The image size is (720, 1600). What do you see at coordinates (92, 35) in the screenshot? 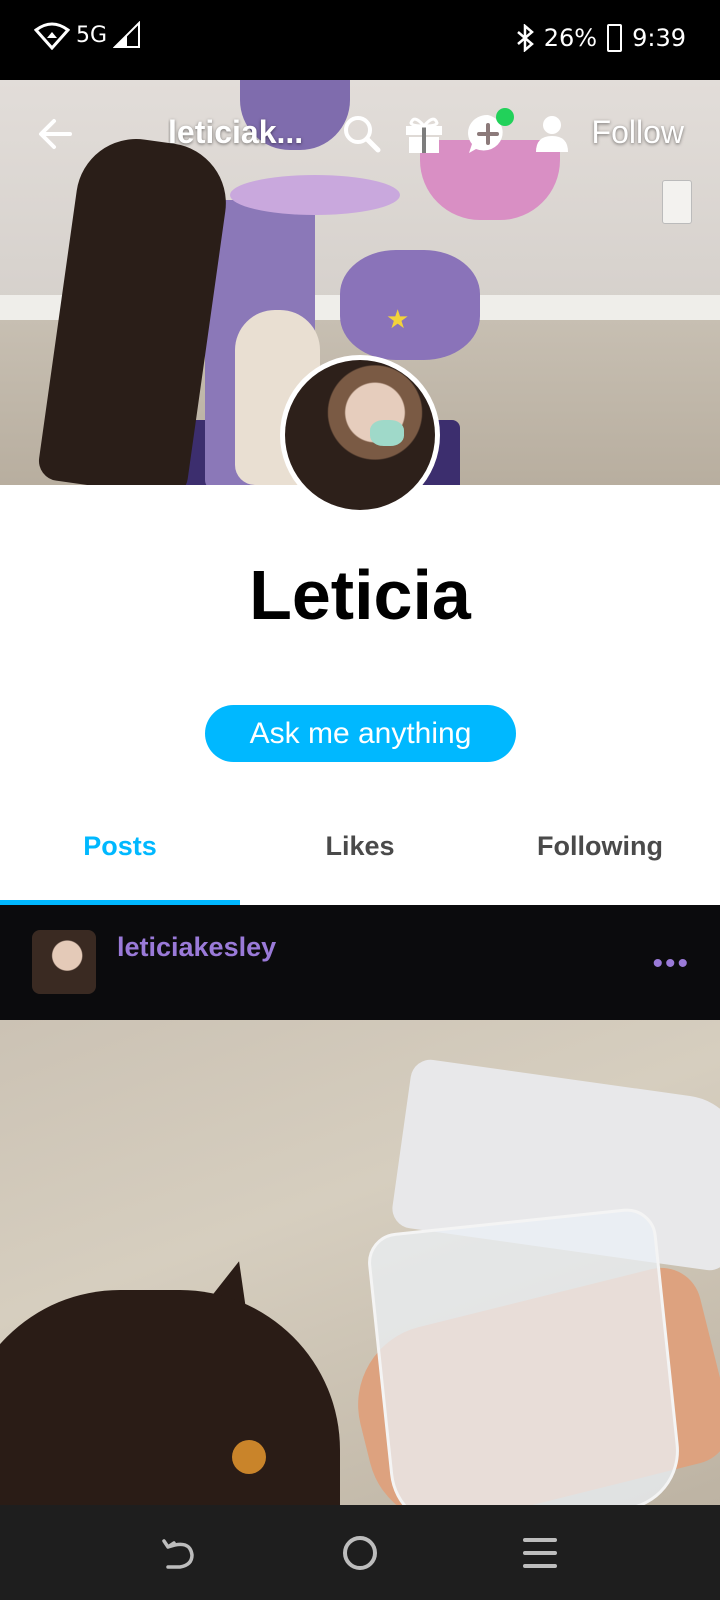
I see `network-type: 5G` at bounding box center [92, 35].